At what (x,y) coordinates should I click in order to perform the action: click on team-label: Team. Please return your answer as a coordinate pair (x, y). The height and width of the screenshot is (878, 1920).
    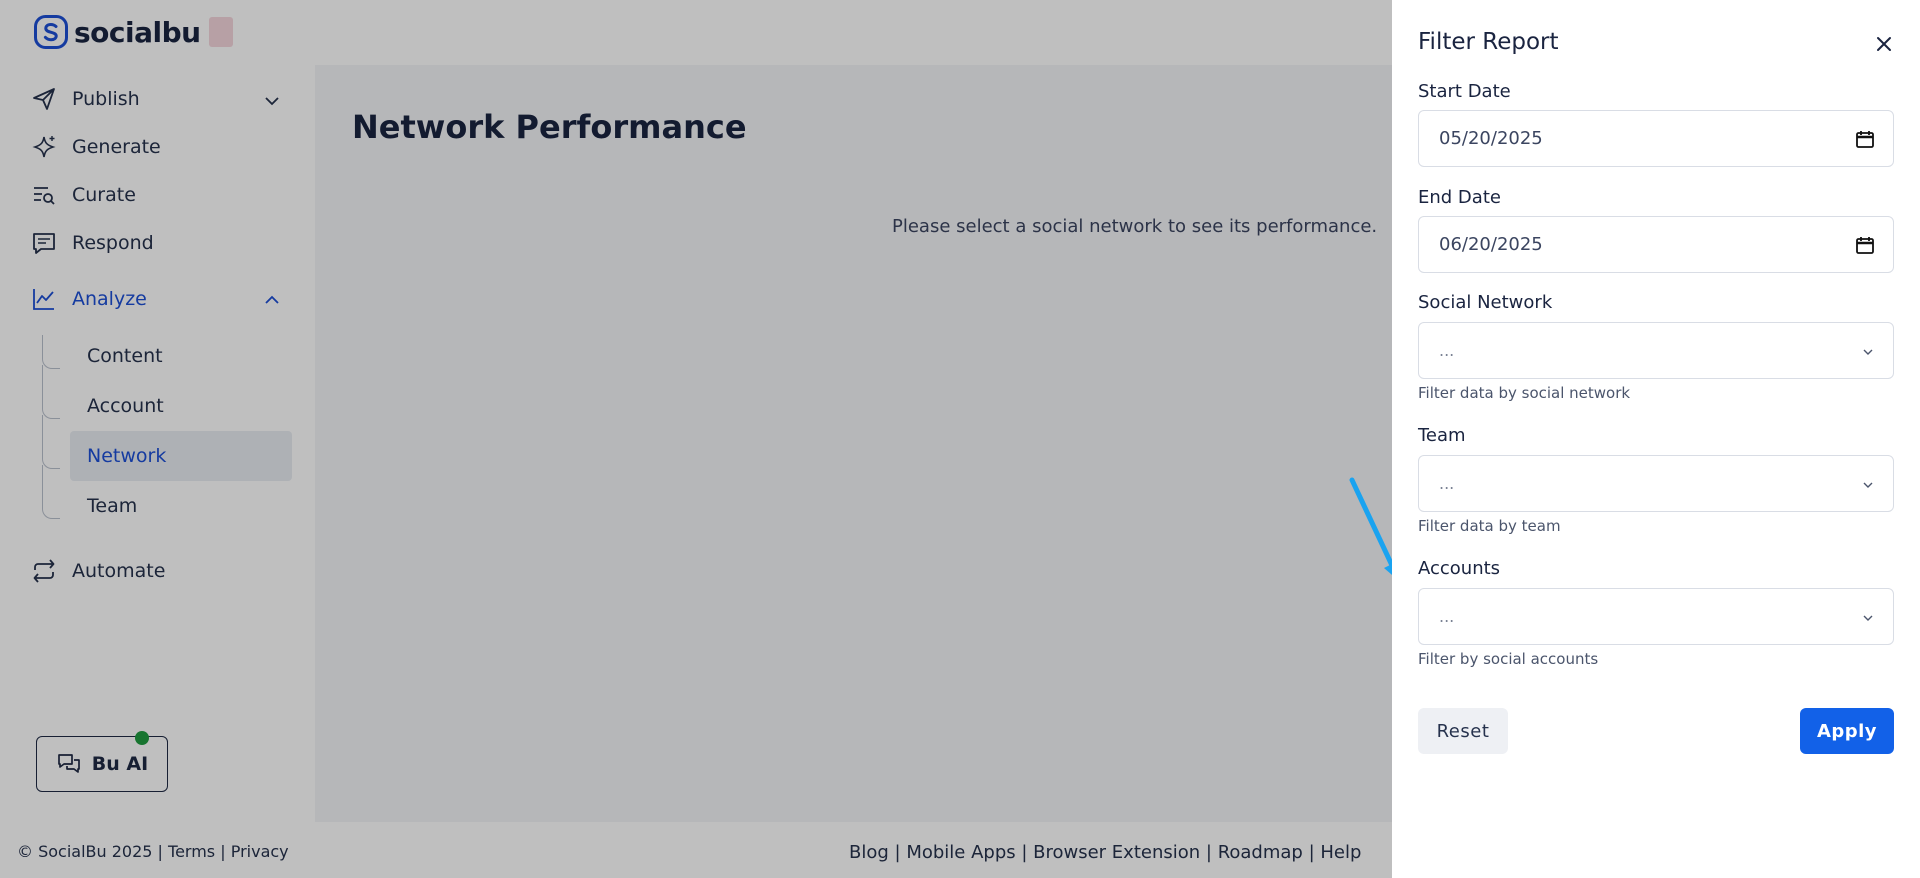
    Looking at the image, I should click on (1442, 435).